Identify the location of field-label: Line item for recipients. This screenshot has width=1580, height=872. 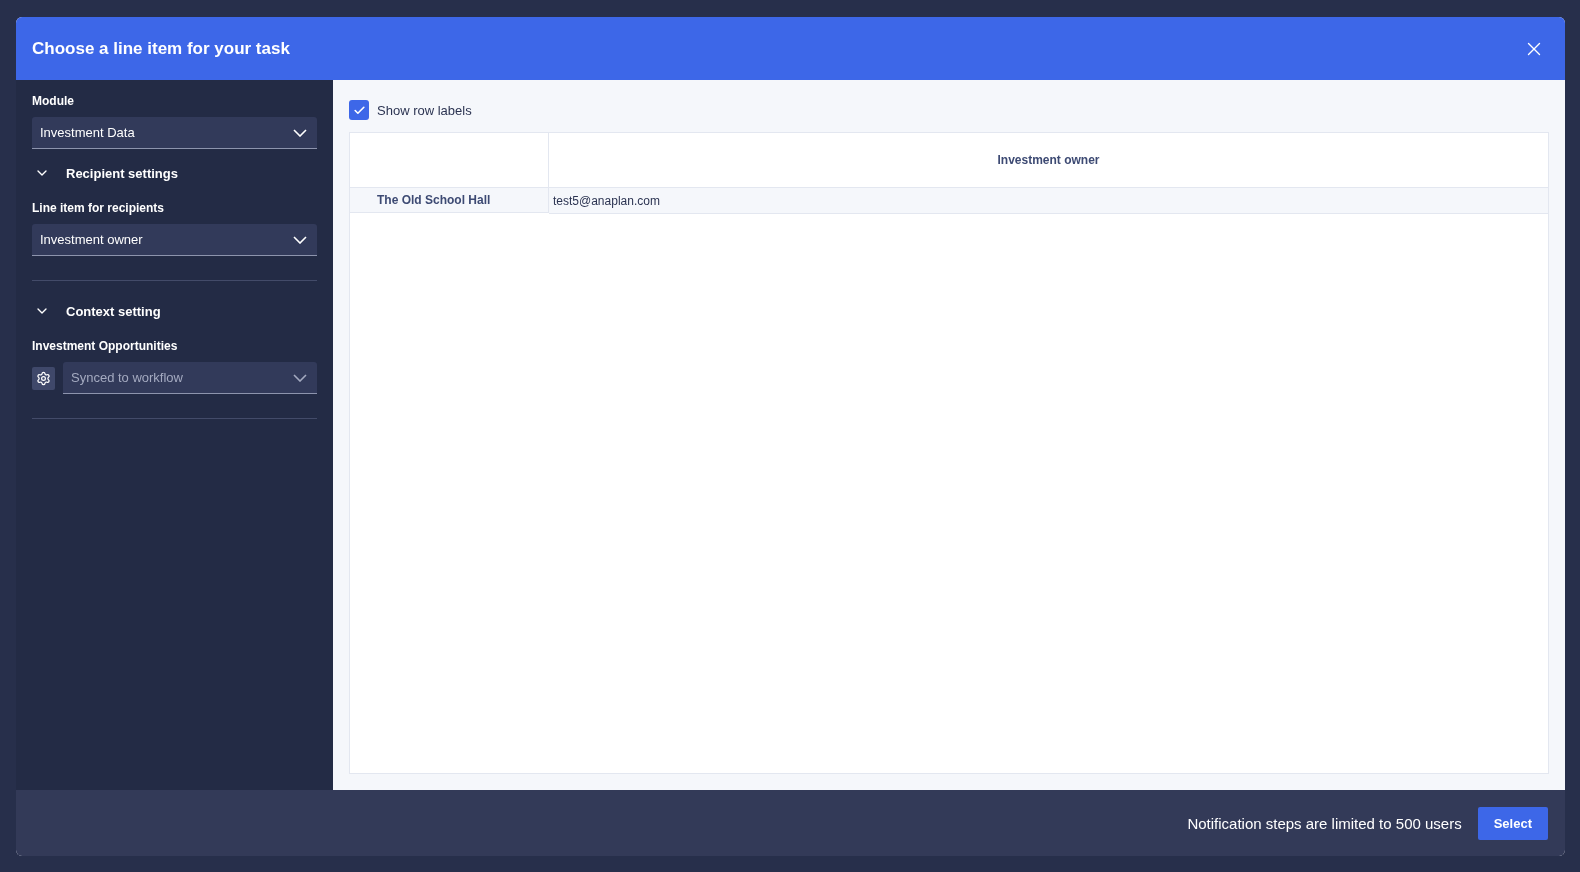
(99, 208).